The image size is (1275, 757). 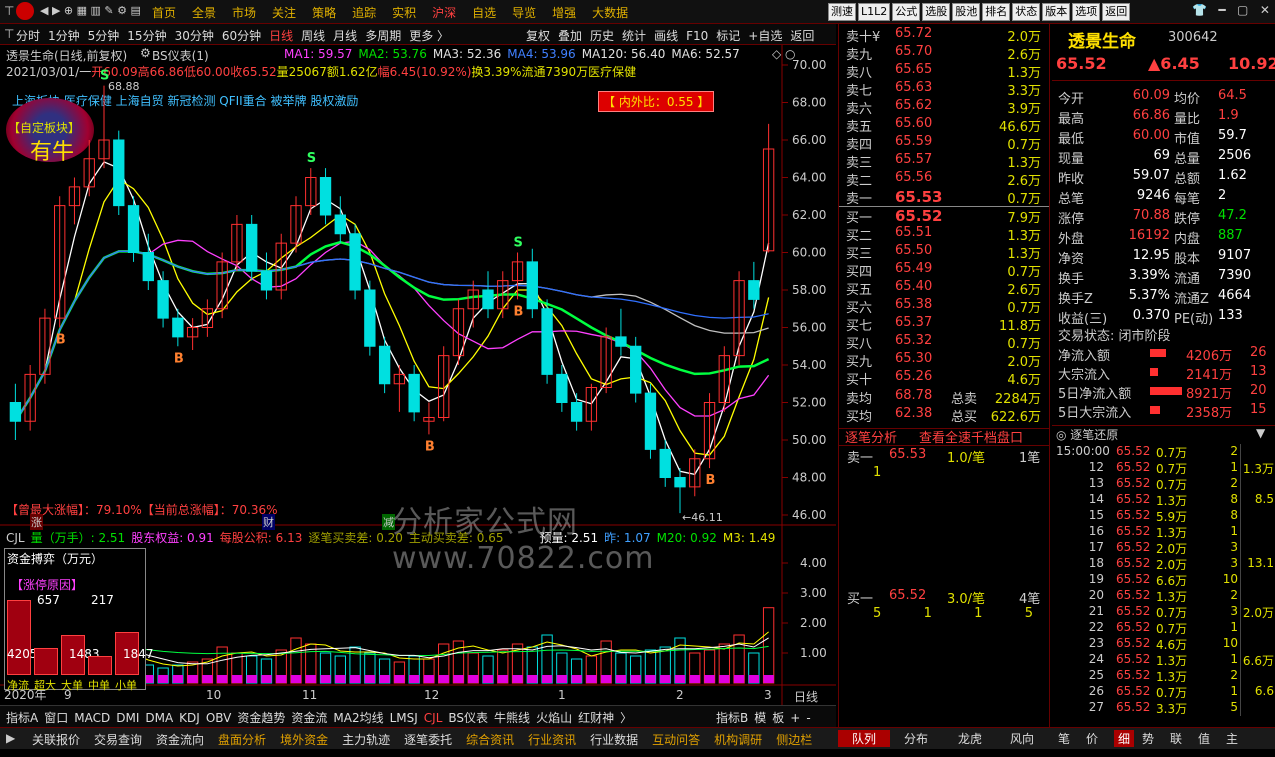 What do you see at coordinates (760, 717) in the screenshot?
I see `indicator-right-1: 模` at bounding box center [760, 717].